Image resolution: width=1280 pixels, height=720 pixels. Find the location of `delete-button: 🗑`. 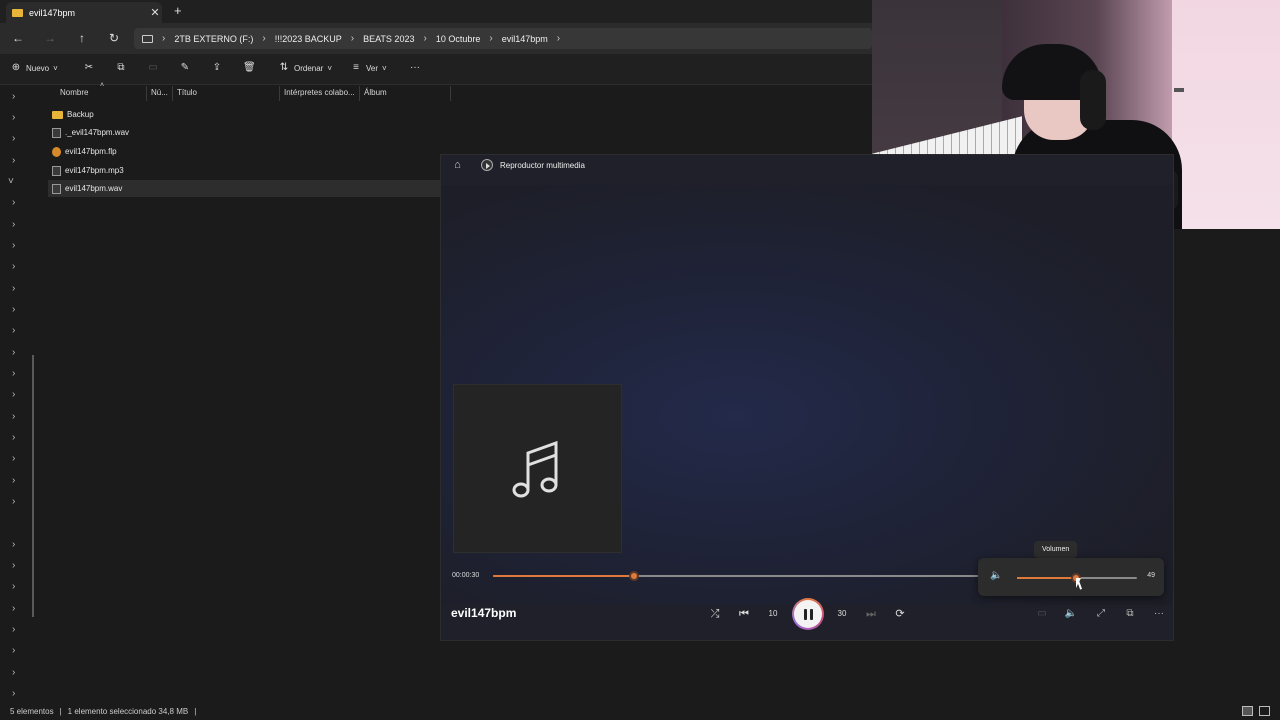

delete-button: 🗑 is located at coordinates (249, 68).